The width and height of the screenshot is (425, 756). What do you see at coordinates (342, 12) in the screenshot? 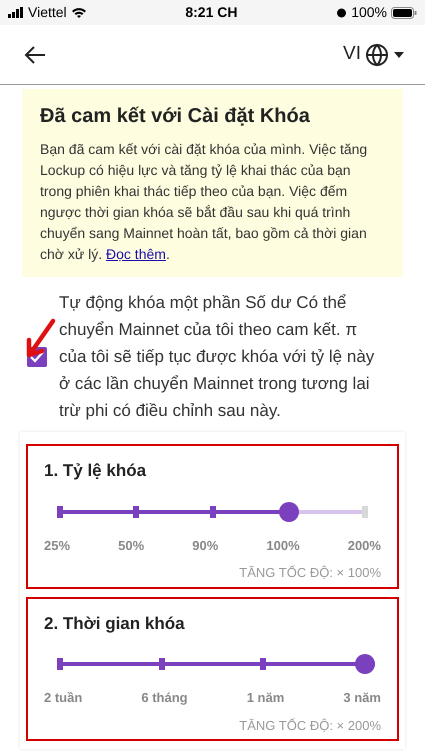
I see `alarm-icon` at bounding box center [342, 12].